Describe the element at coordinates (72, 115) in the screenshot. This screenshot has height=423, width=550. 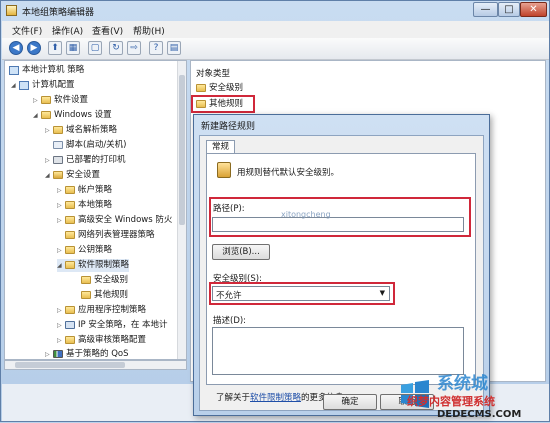
I see `tree-item: ◢ Windows 设置` at that location.